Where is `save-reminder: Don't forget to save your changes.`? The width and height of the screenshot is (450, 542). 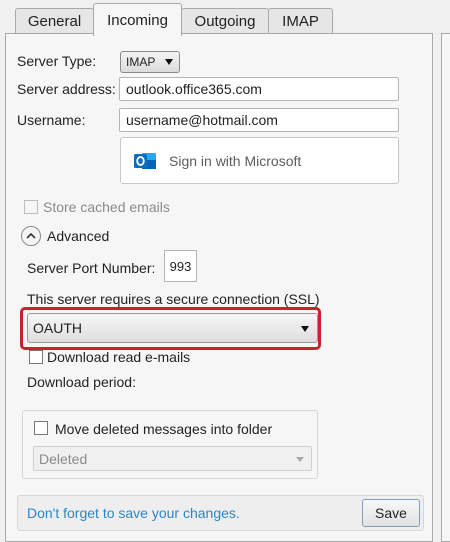 save-reminder: Don't forget to save your changes. is located at coordinates (133, 513).